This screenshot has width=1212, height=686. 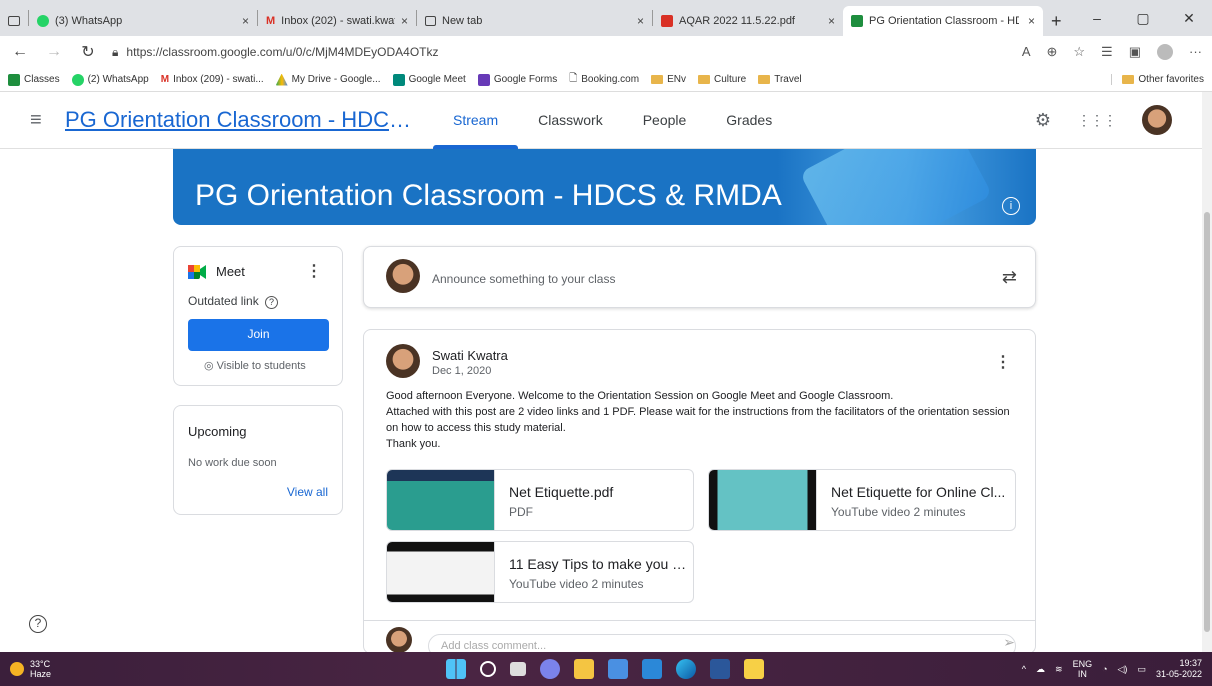 I want to click on sticky-notes-icon, so click(x=754, y=669).